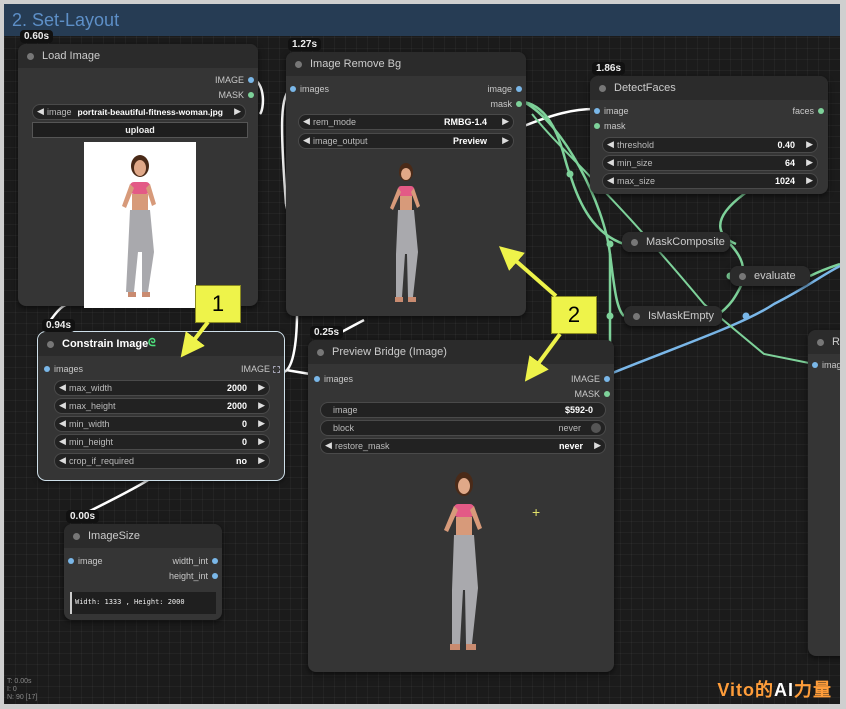 The image size is (846, 709). I want to click on node-title-bar: Image Remove Bg, so click(406, 64).